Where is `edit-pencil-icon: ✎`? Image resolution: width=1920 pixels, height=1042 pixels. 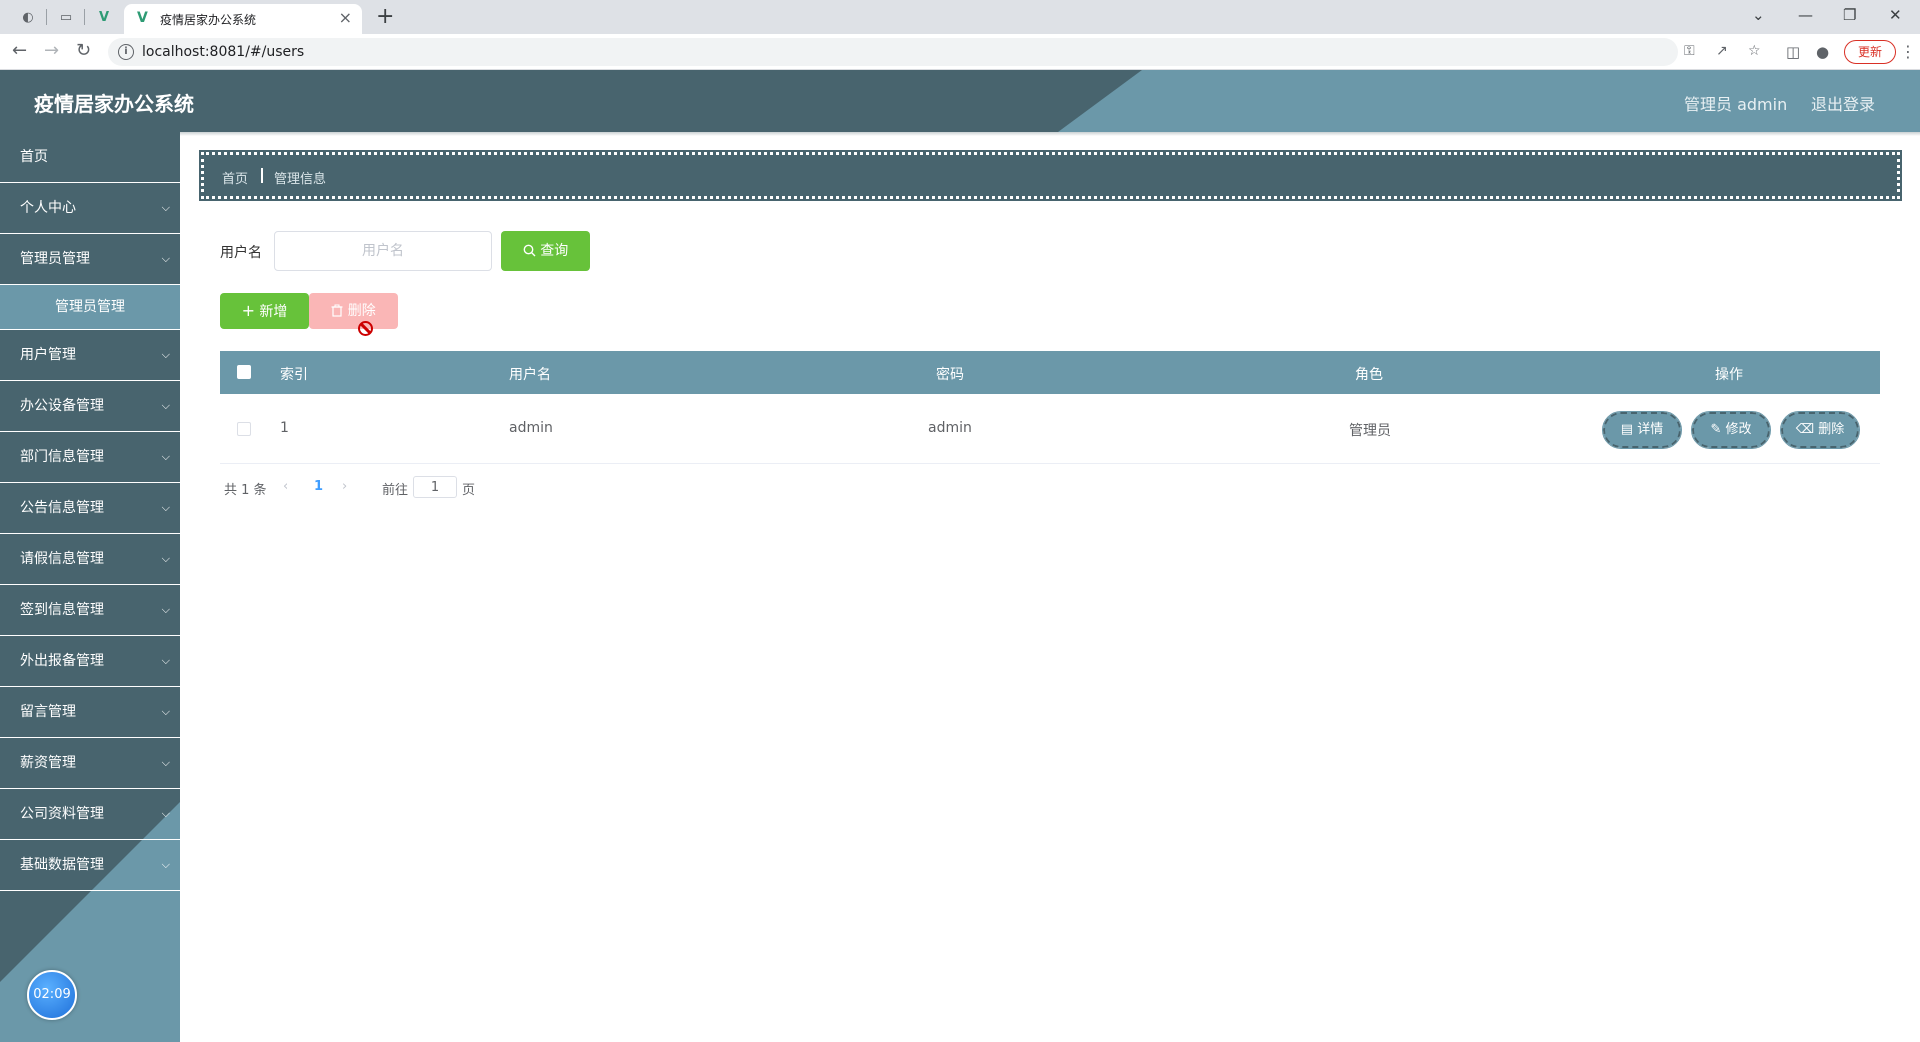 edit-pencil-icon: ✎ is located at coordinates (1716, 429).